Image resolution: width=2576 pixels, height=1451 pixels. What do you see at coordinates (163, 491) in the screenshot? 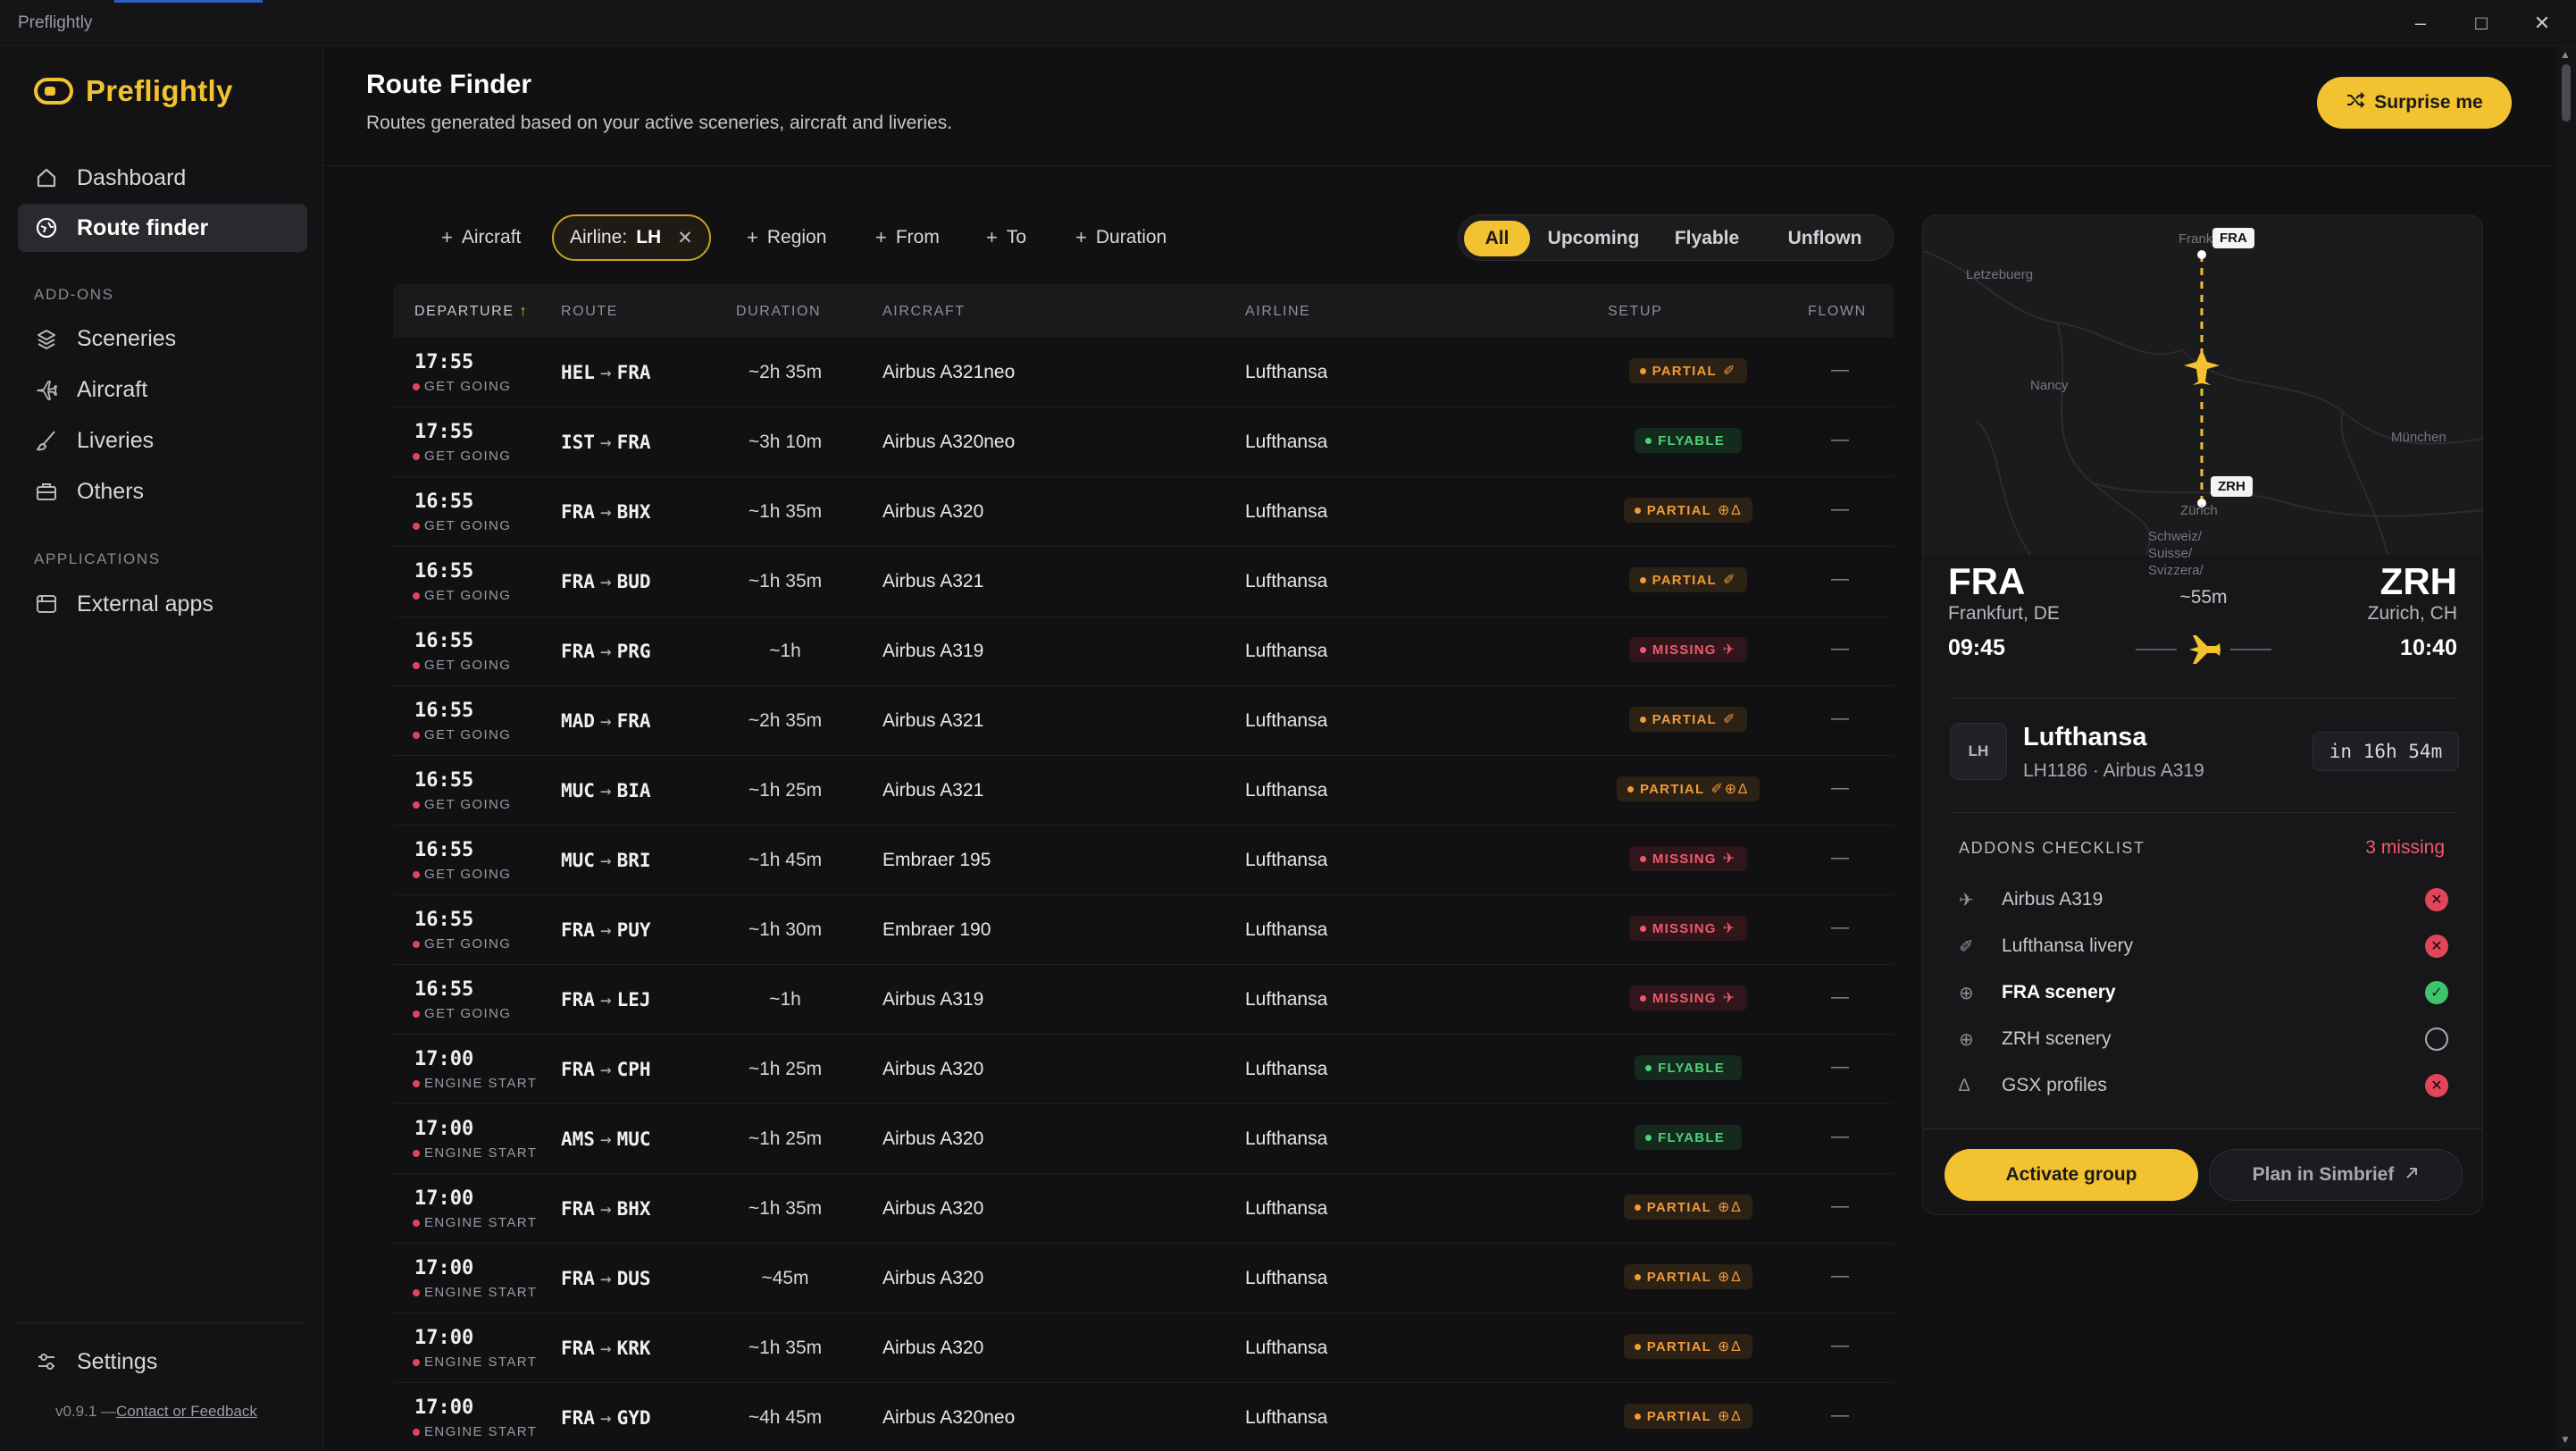
I see `sidebar-item-others: Others` at bounding box center [163, 491].